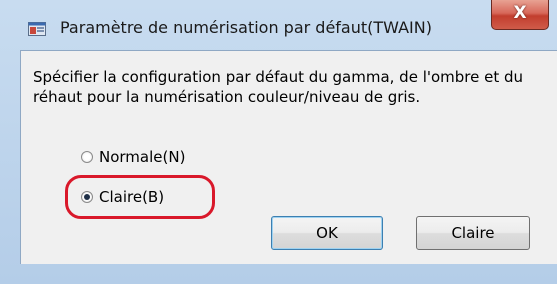 The image size is (557, 284). What do you see at coordinates (473, 233) in the screenshot?
I see `claire-button: Claire` at bounding box center [473, 233].